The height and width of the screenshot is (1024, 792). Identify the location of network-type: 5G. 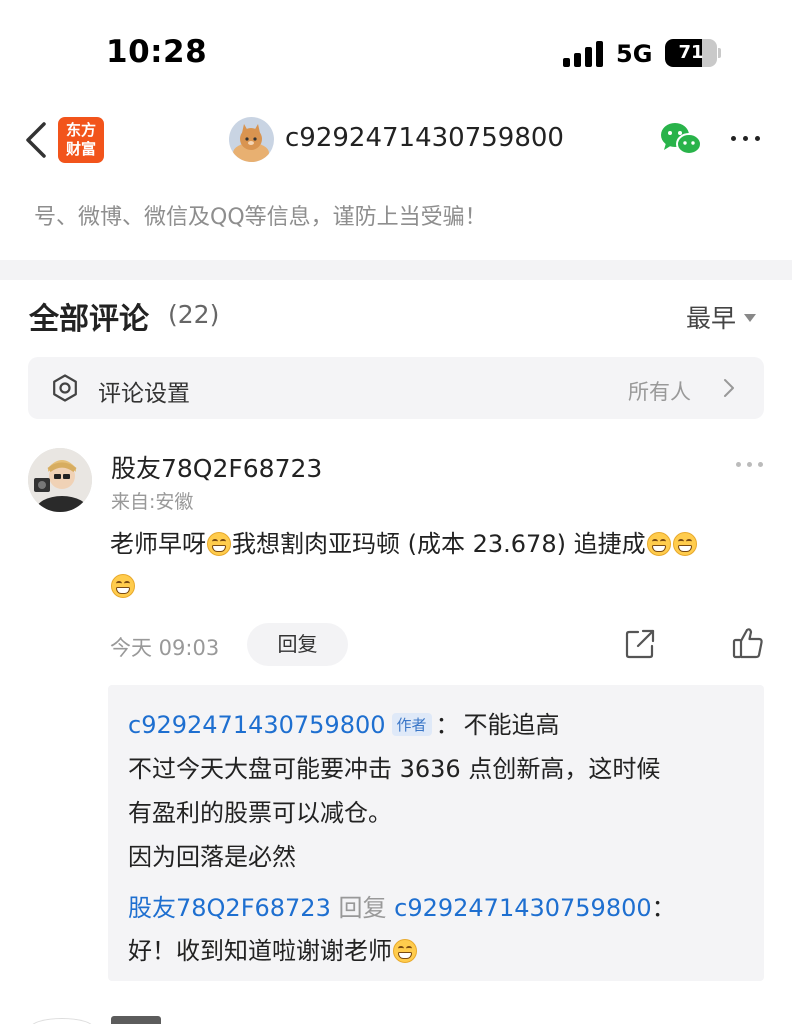
(634, 54).